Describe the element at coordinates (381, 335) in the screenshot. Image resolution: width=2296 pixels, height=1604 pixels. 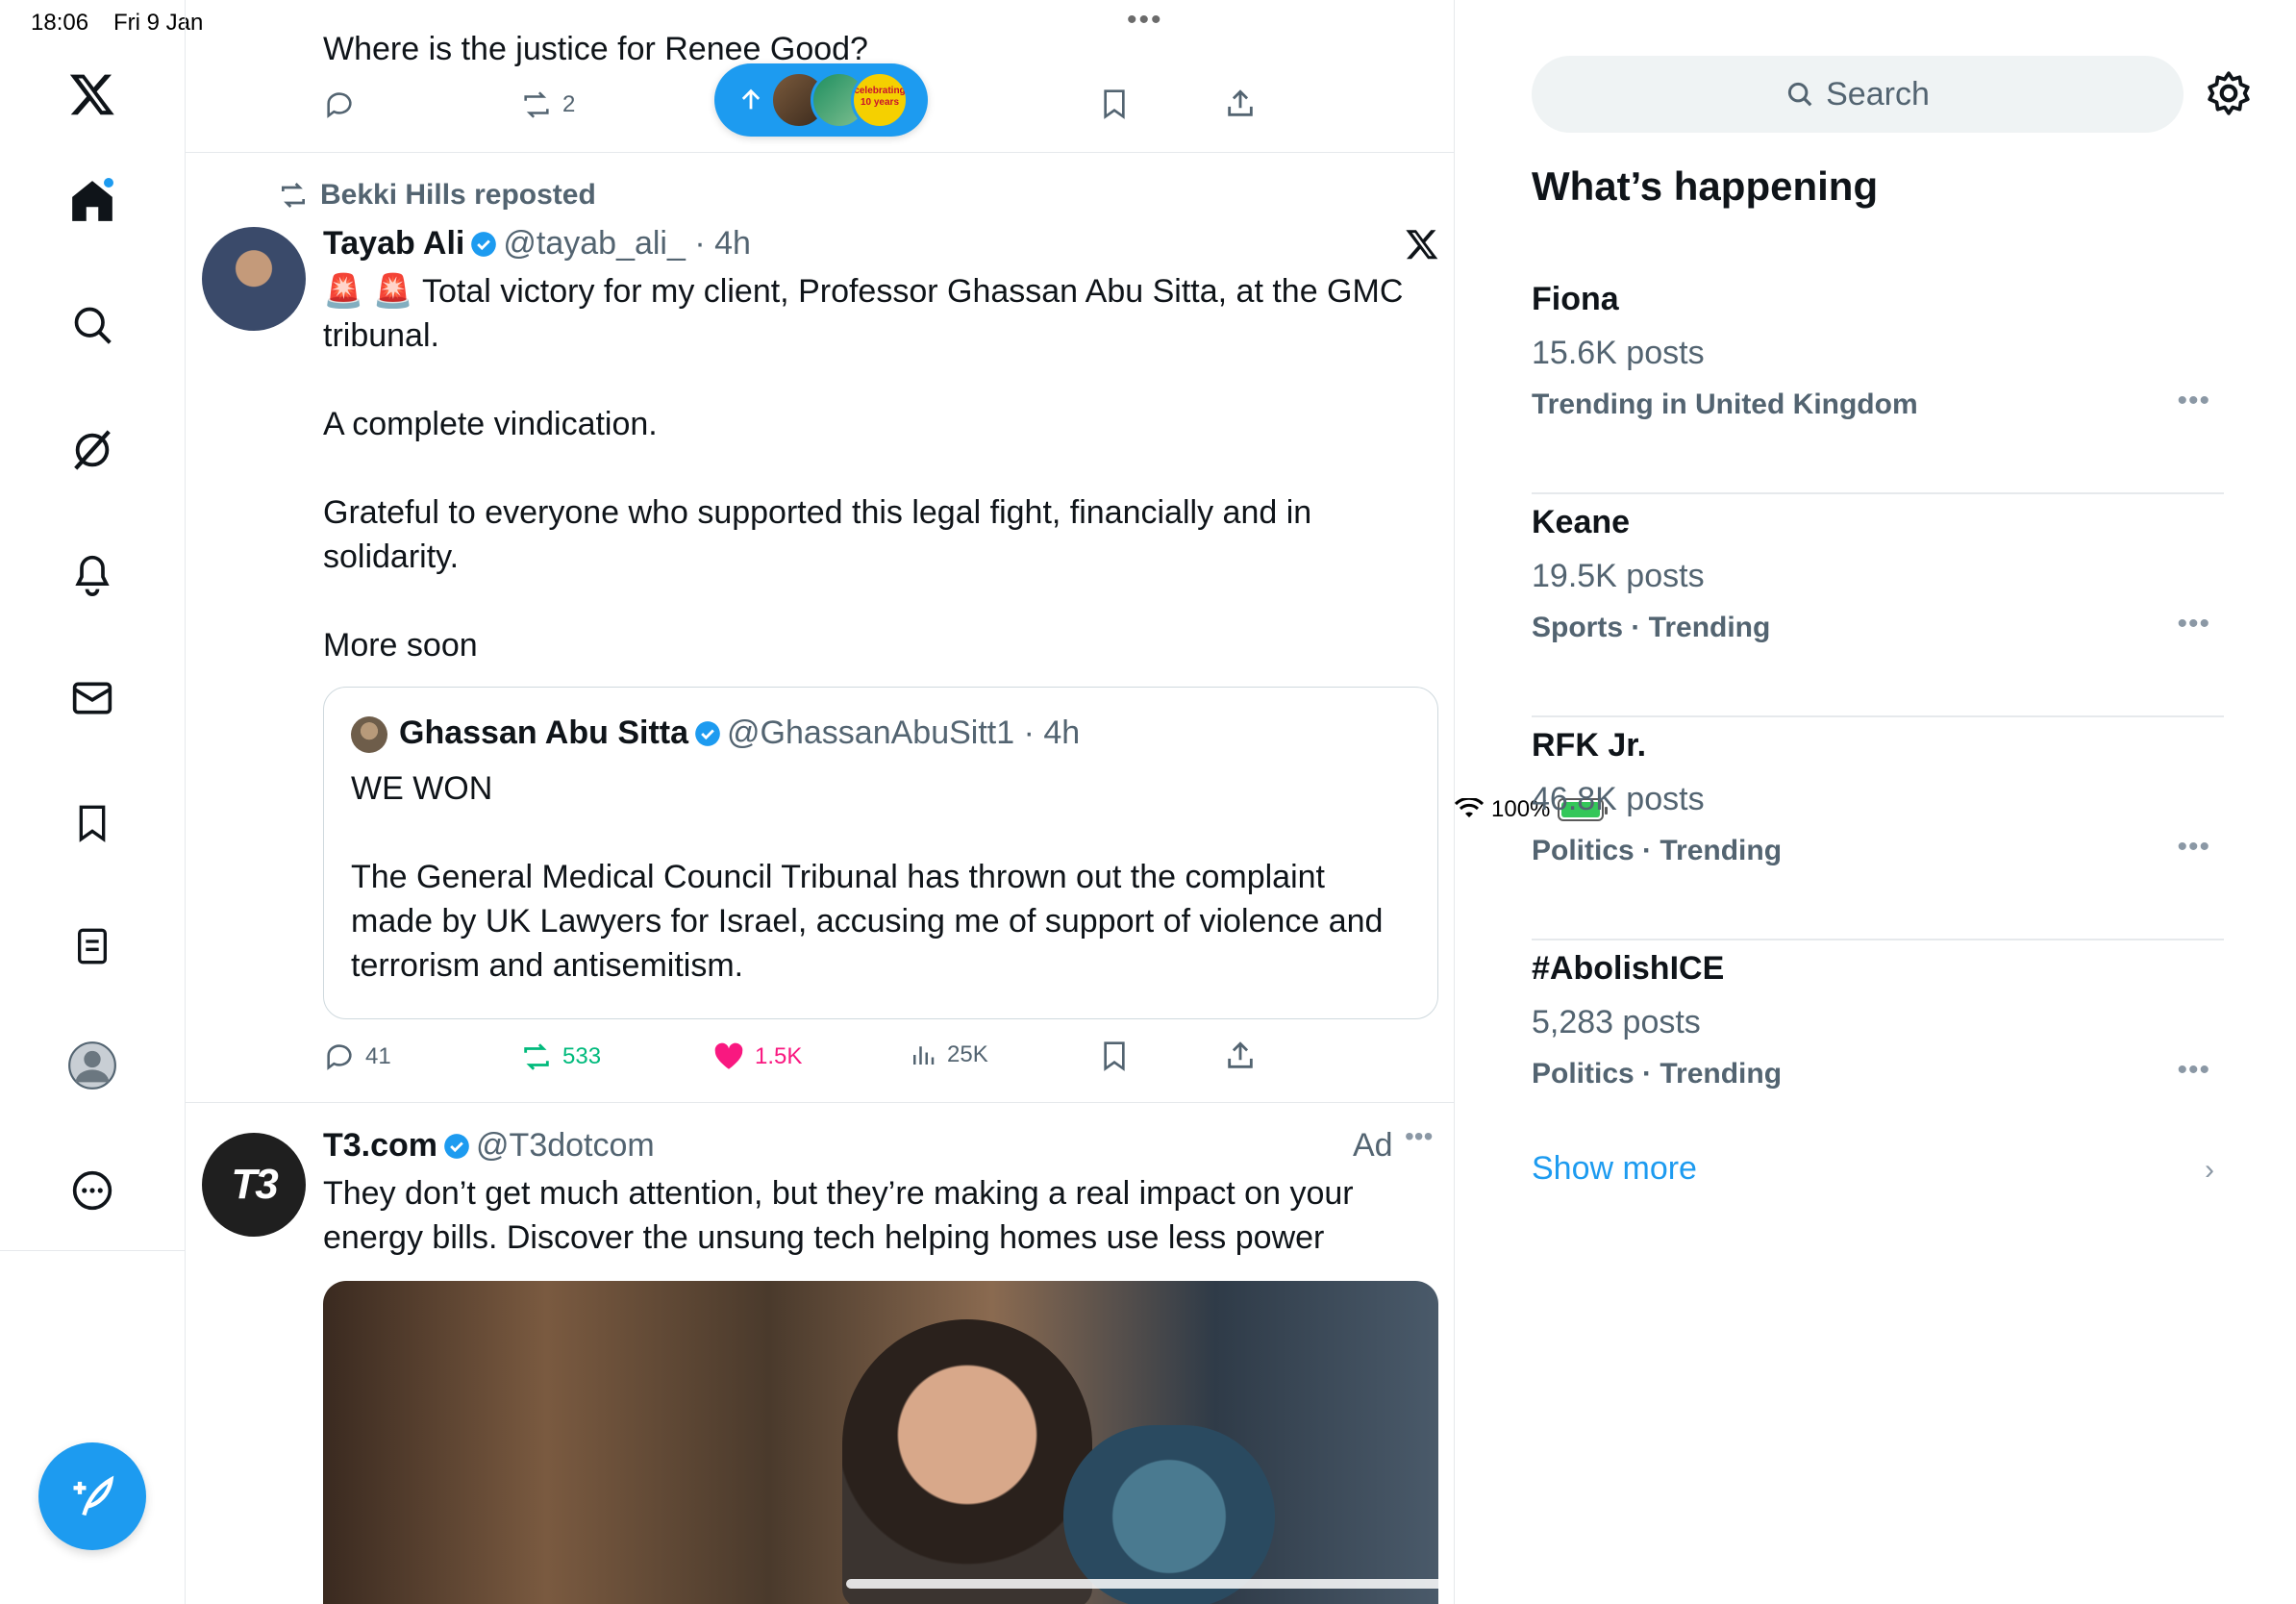
I see `post-line-2: tribunal.` at that location.